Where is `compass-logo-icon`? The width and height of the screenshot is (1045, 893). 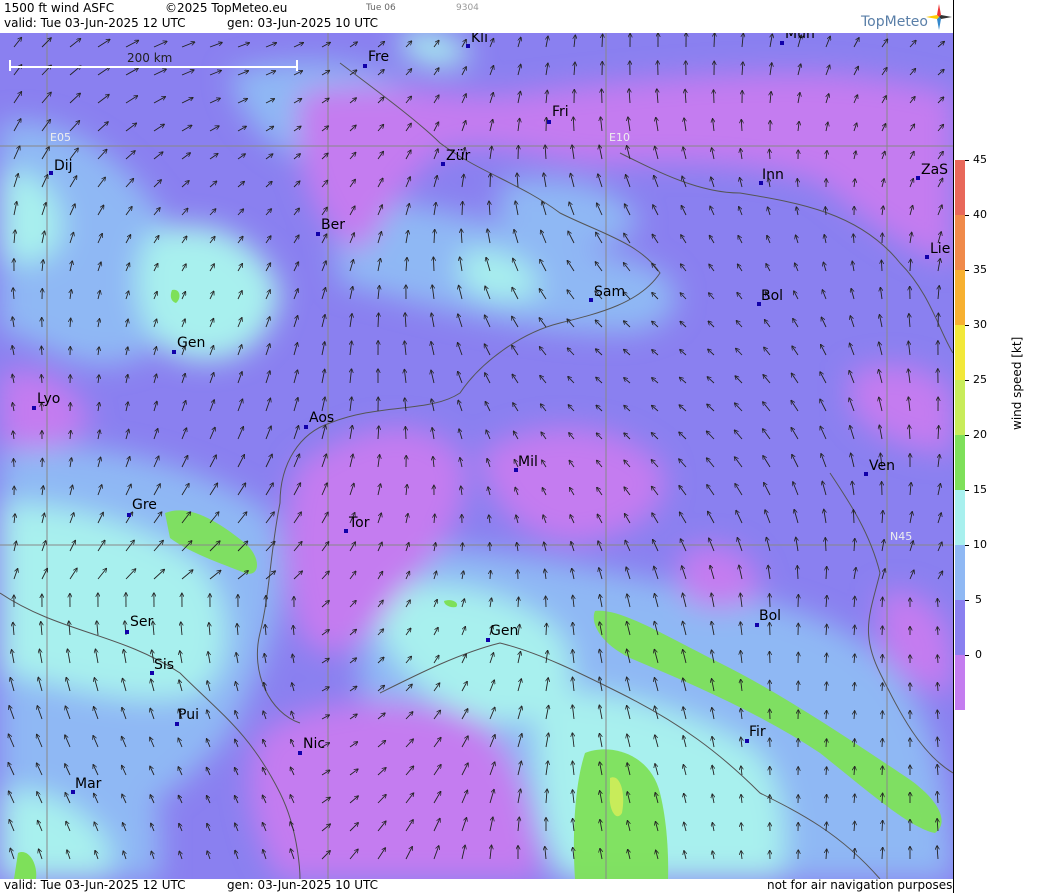
compass-logo-icon is located at coordinates (939, 17).